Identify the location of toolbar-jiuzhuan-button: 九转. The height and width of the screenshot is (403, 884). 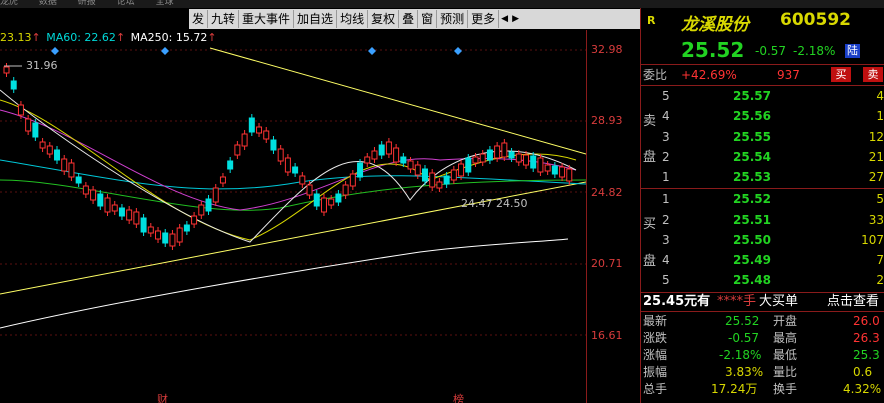
(224, 19).